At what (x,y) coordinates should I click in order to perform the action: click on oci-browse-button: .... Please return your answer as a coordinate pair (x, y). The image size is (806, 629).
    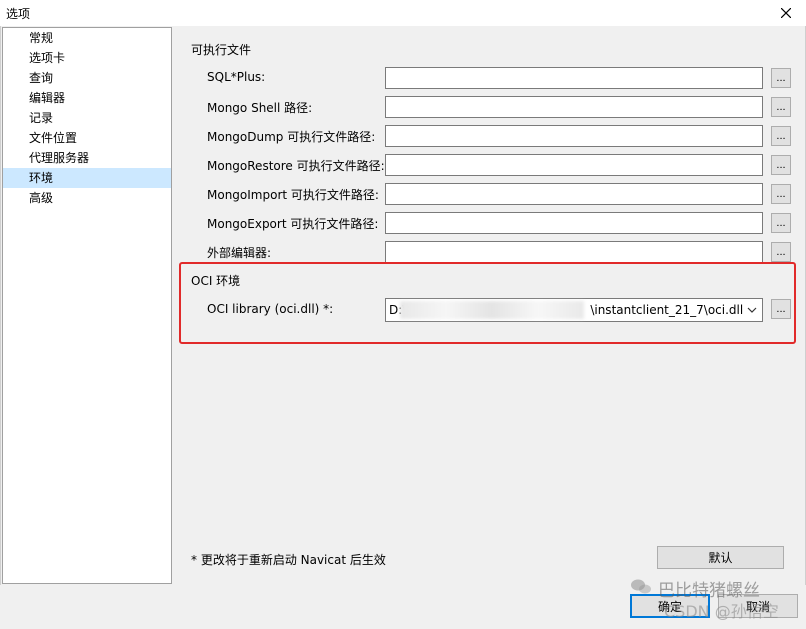
    Looking at the image, I should click on (781, 309).